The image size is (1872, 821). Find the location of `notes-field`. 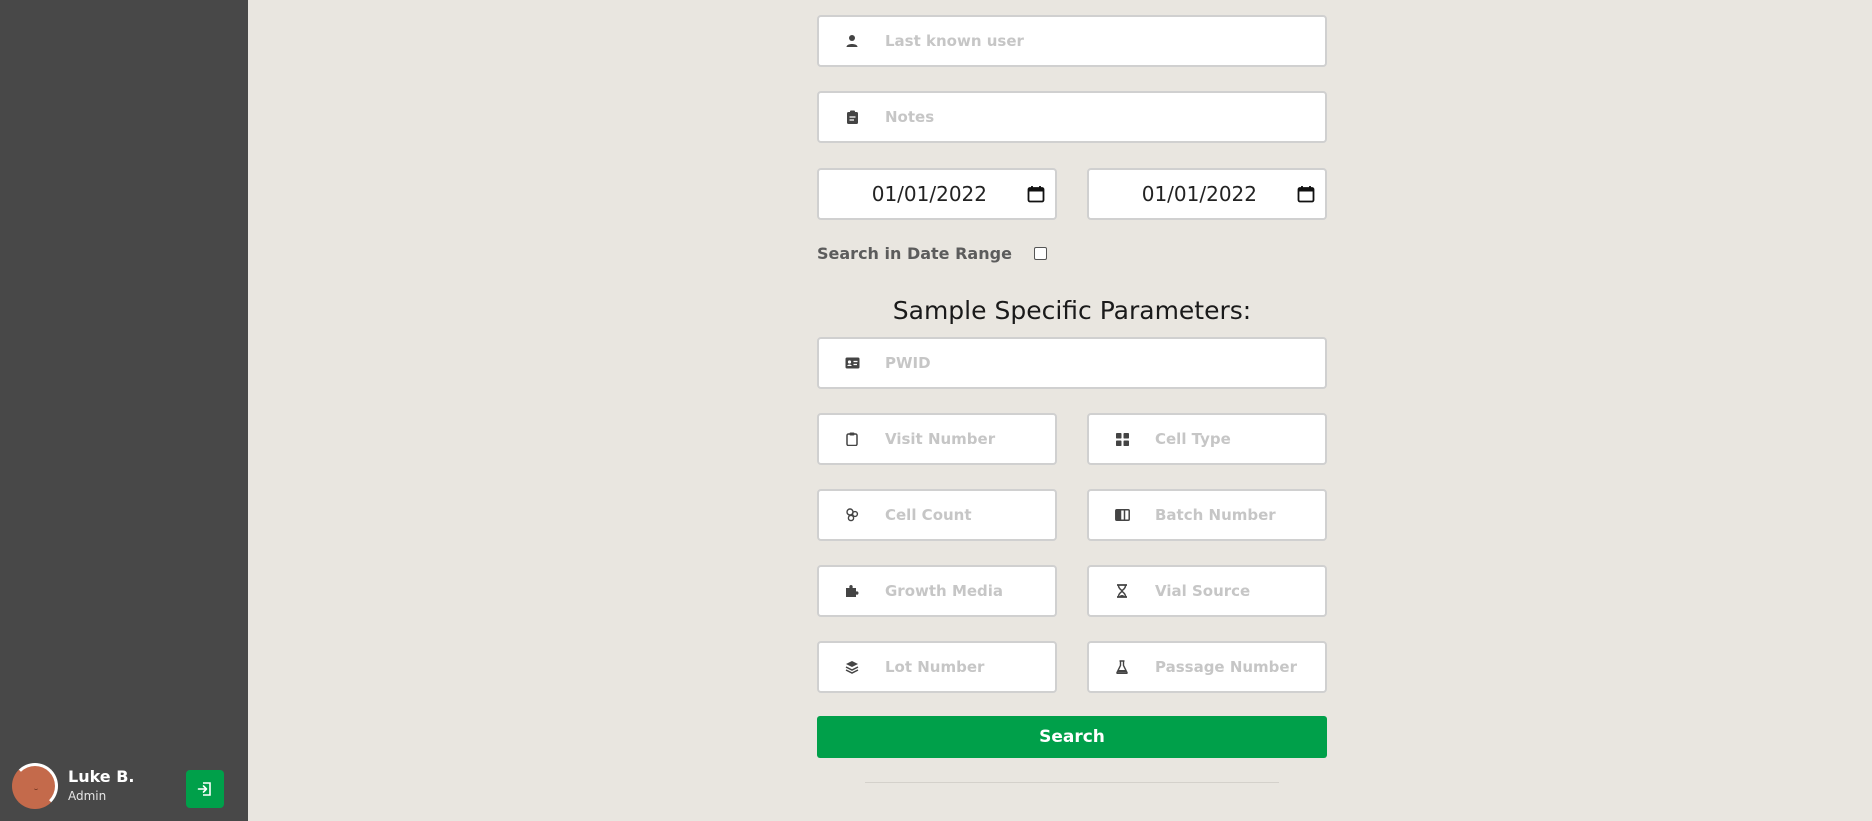

notes-field is located at coordinates (1072, 117).